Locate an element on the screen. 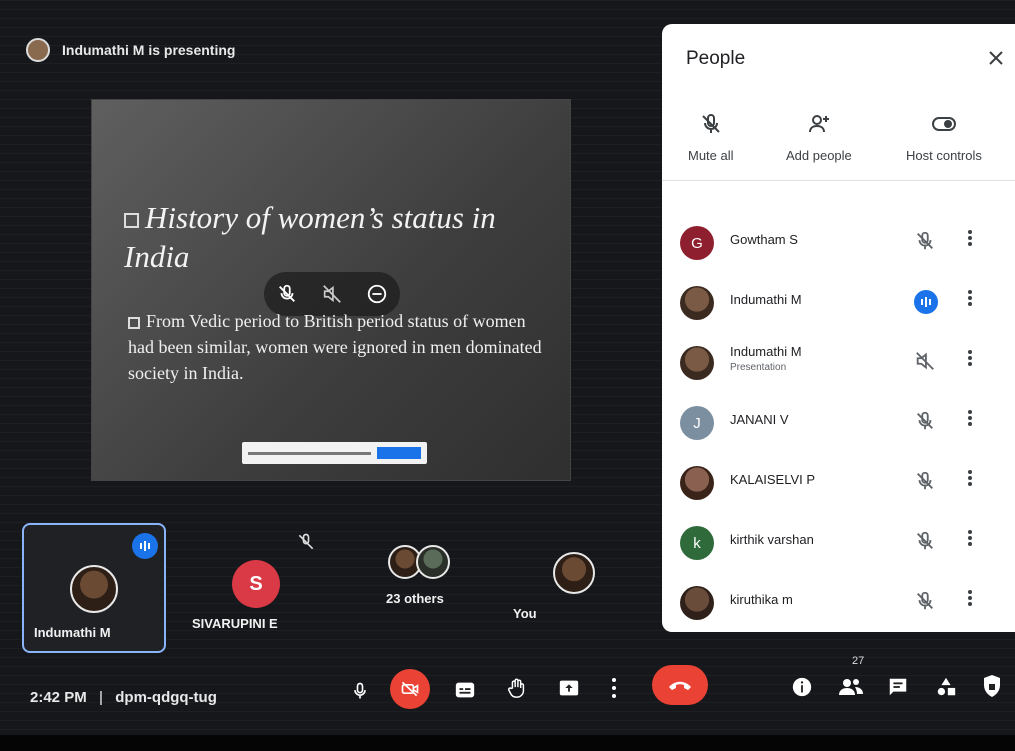 This screenshot has width=1015, height=751. avatar: G is located at coordinates (697, 243).